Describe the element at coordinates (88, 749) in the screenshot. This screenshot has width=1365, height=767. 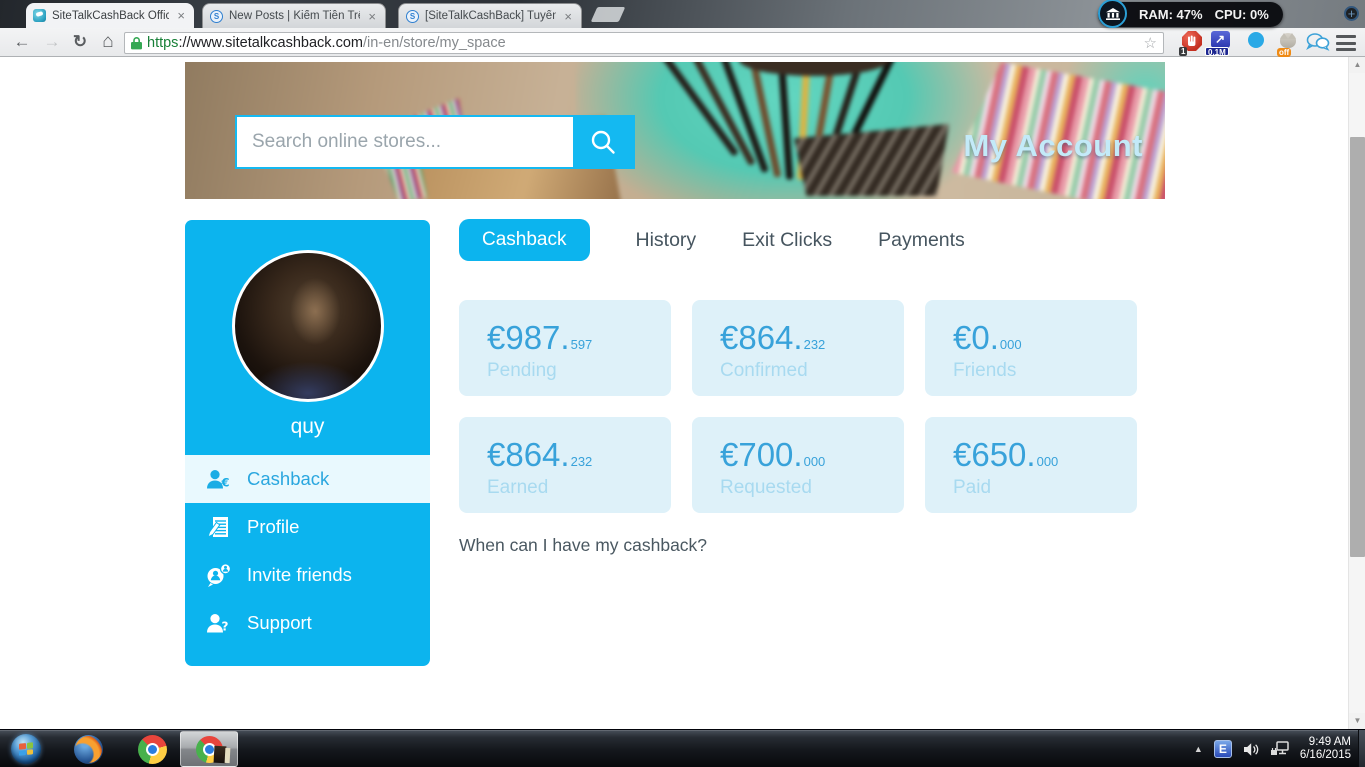
I see `firefox-taskbar-icon` at that location.